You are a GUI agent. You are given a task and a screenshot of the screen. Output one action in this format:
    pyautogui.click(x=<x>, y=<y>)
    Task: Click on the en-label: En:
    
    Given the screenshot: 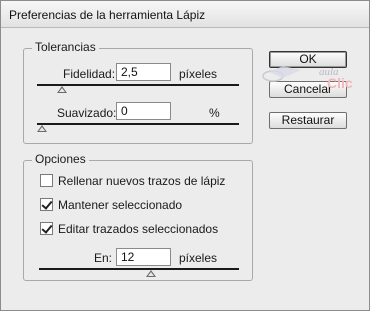 What is the action you would take?
    pyautogui.click(x=103, y=258)
    